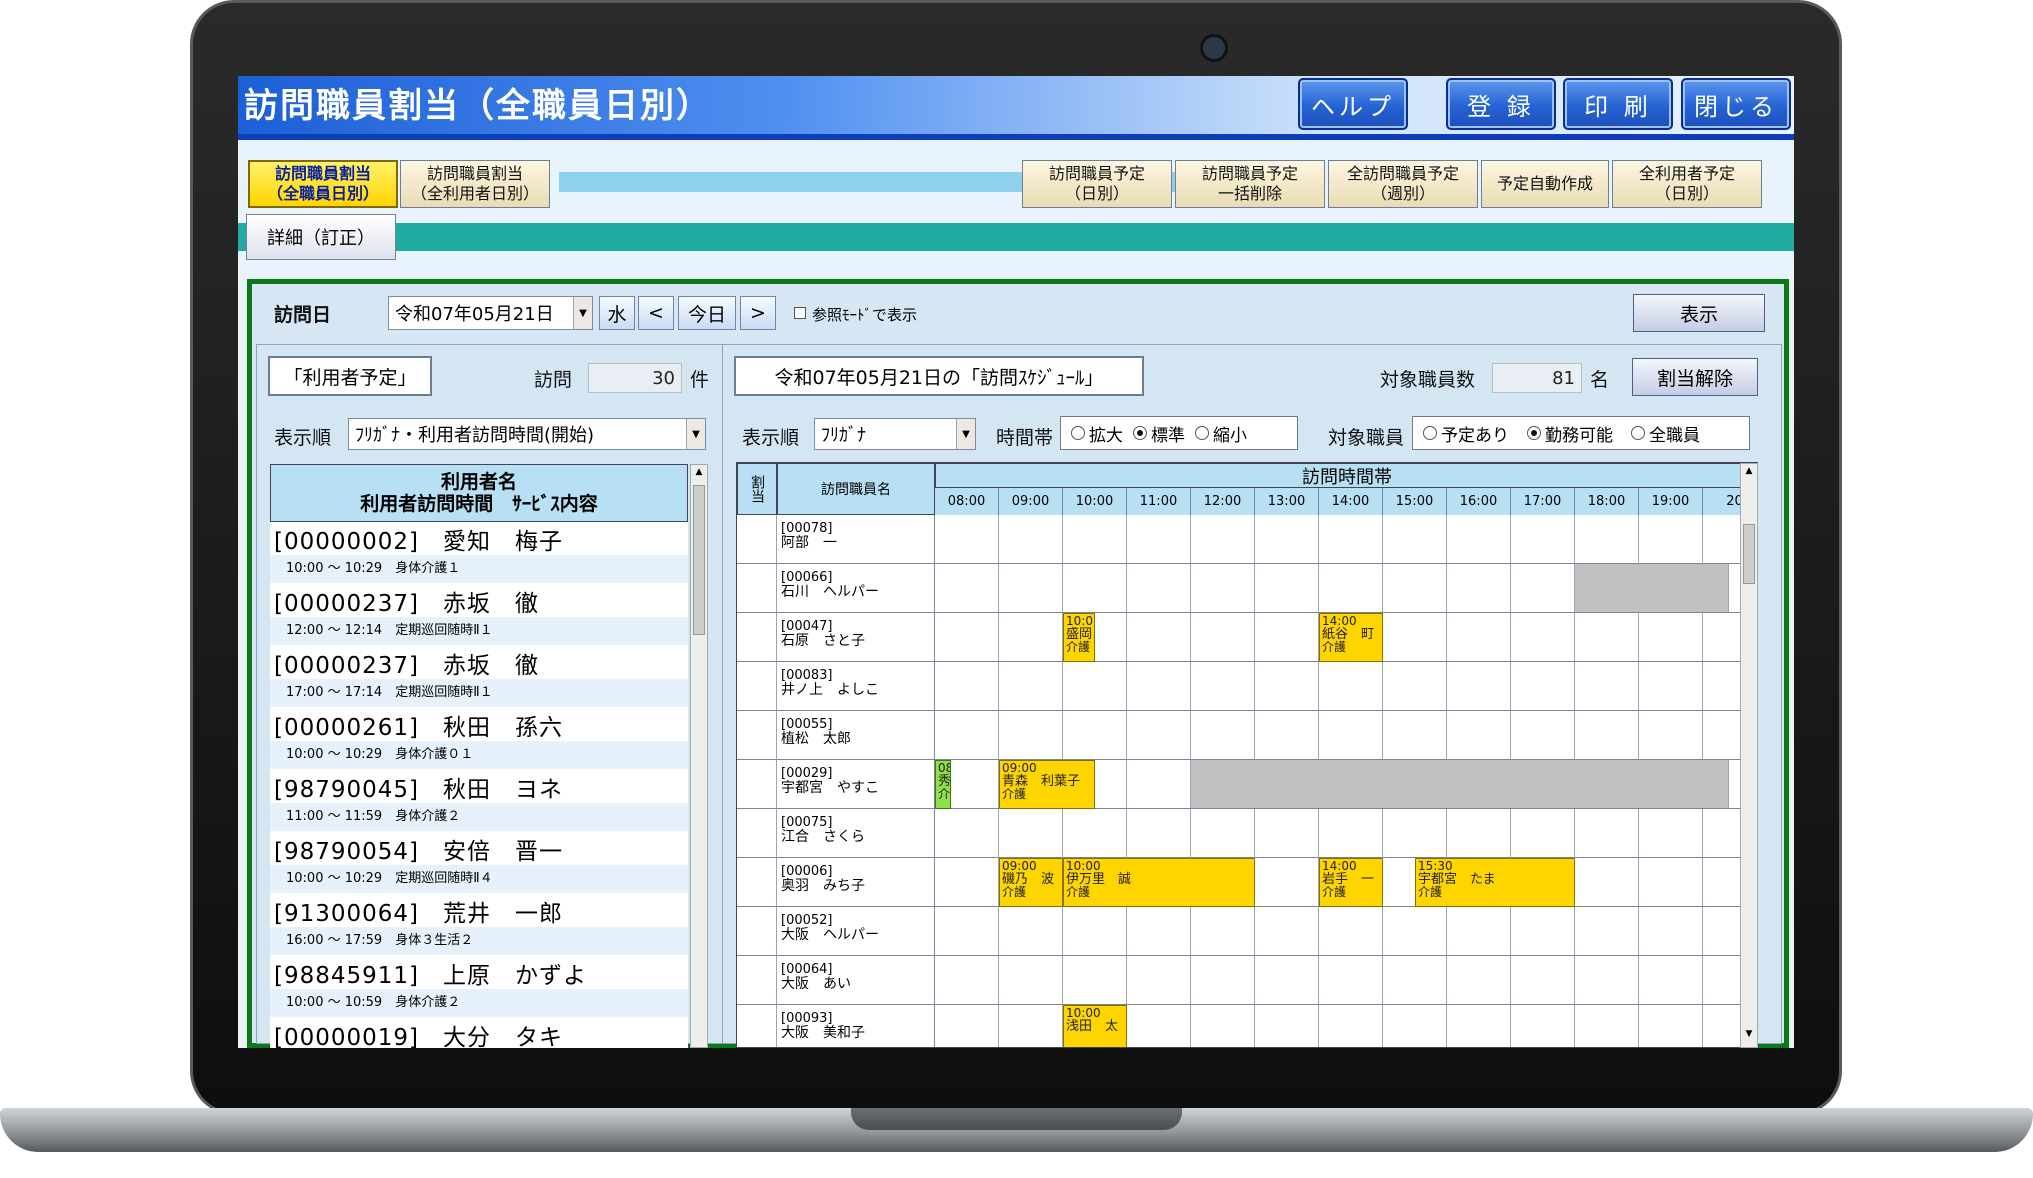  I want to click on appointment-block: 14:00 岩手 一介護, so click(1351, 882).